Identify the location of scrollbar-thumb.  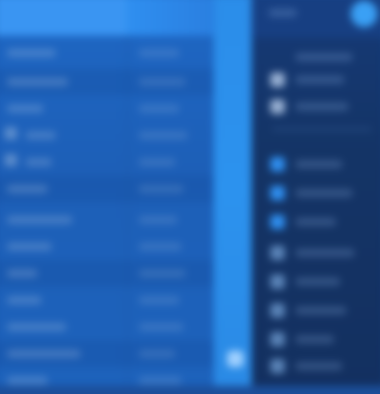
(235, 359).